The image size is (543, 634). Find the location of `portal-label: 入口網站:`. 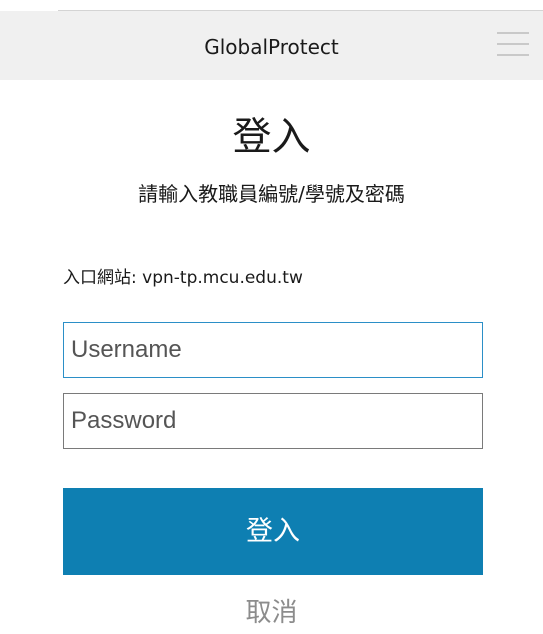

portal-label: 入口網站: is located at coordinates (100, 278).